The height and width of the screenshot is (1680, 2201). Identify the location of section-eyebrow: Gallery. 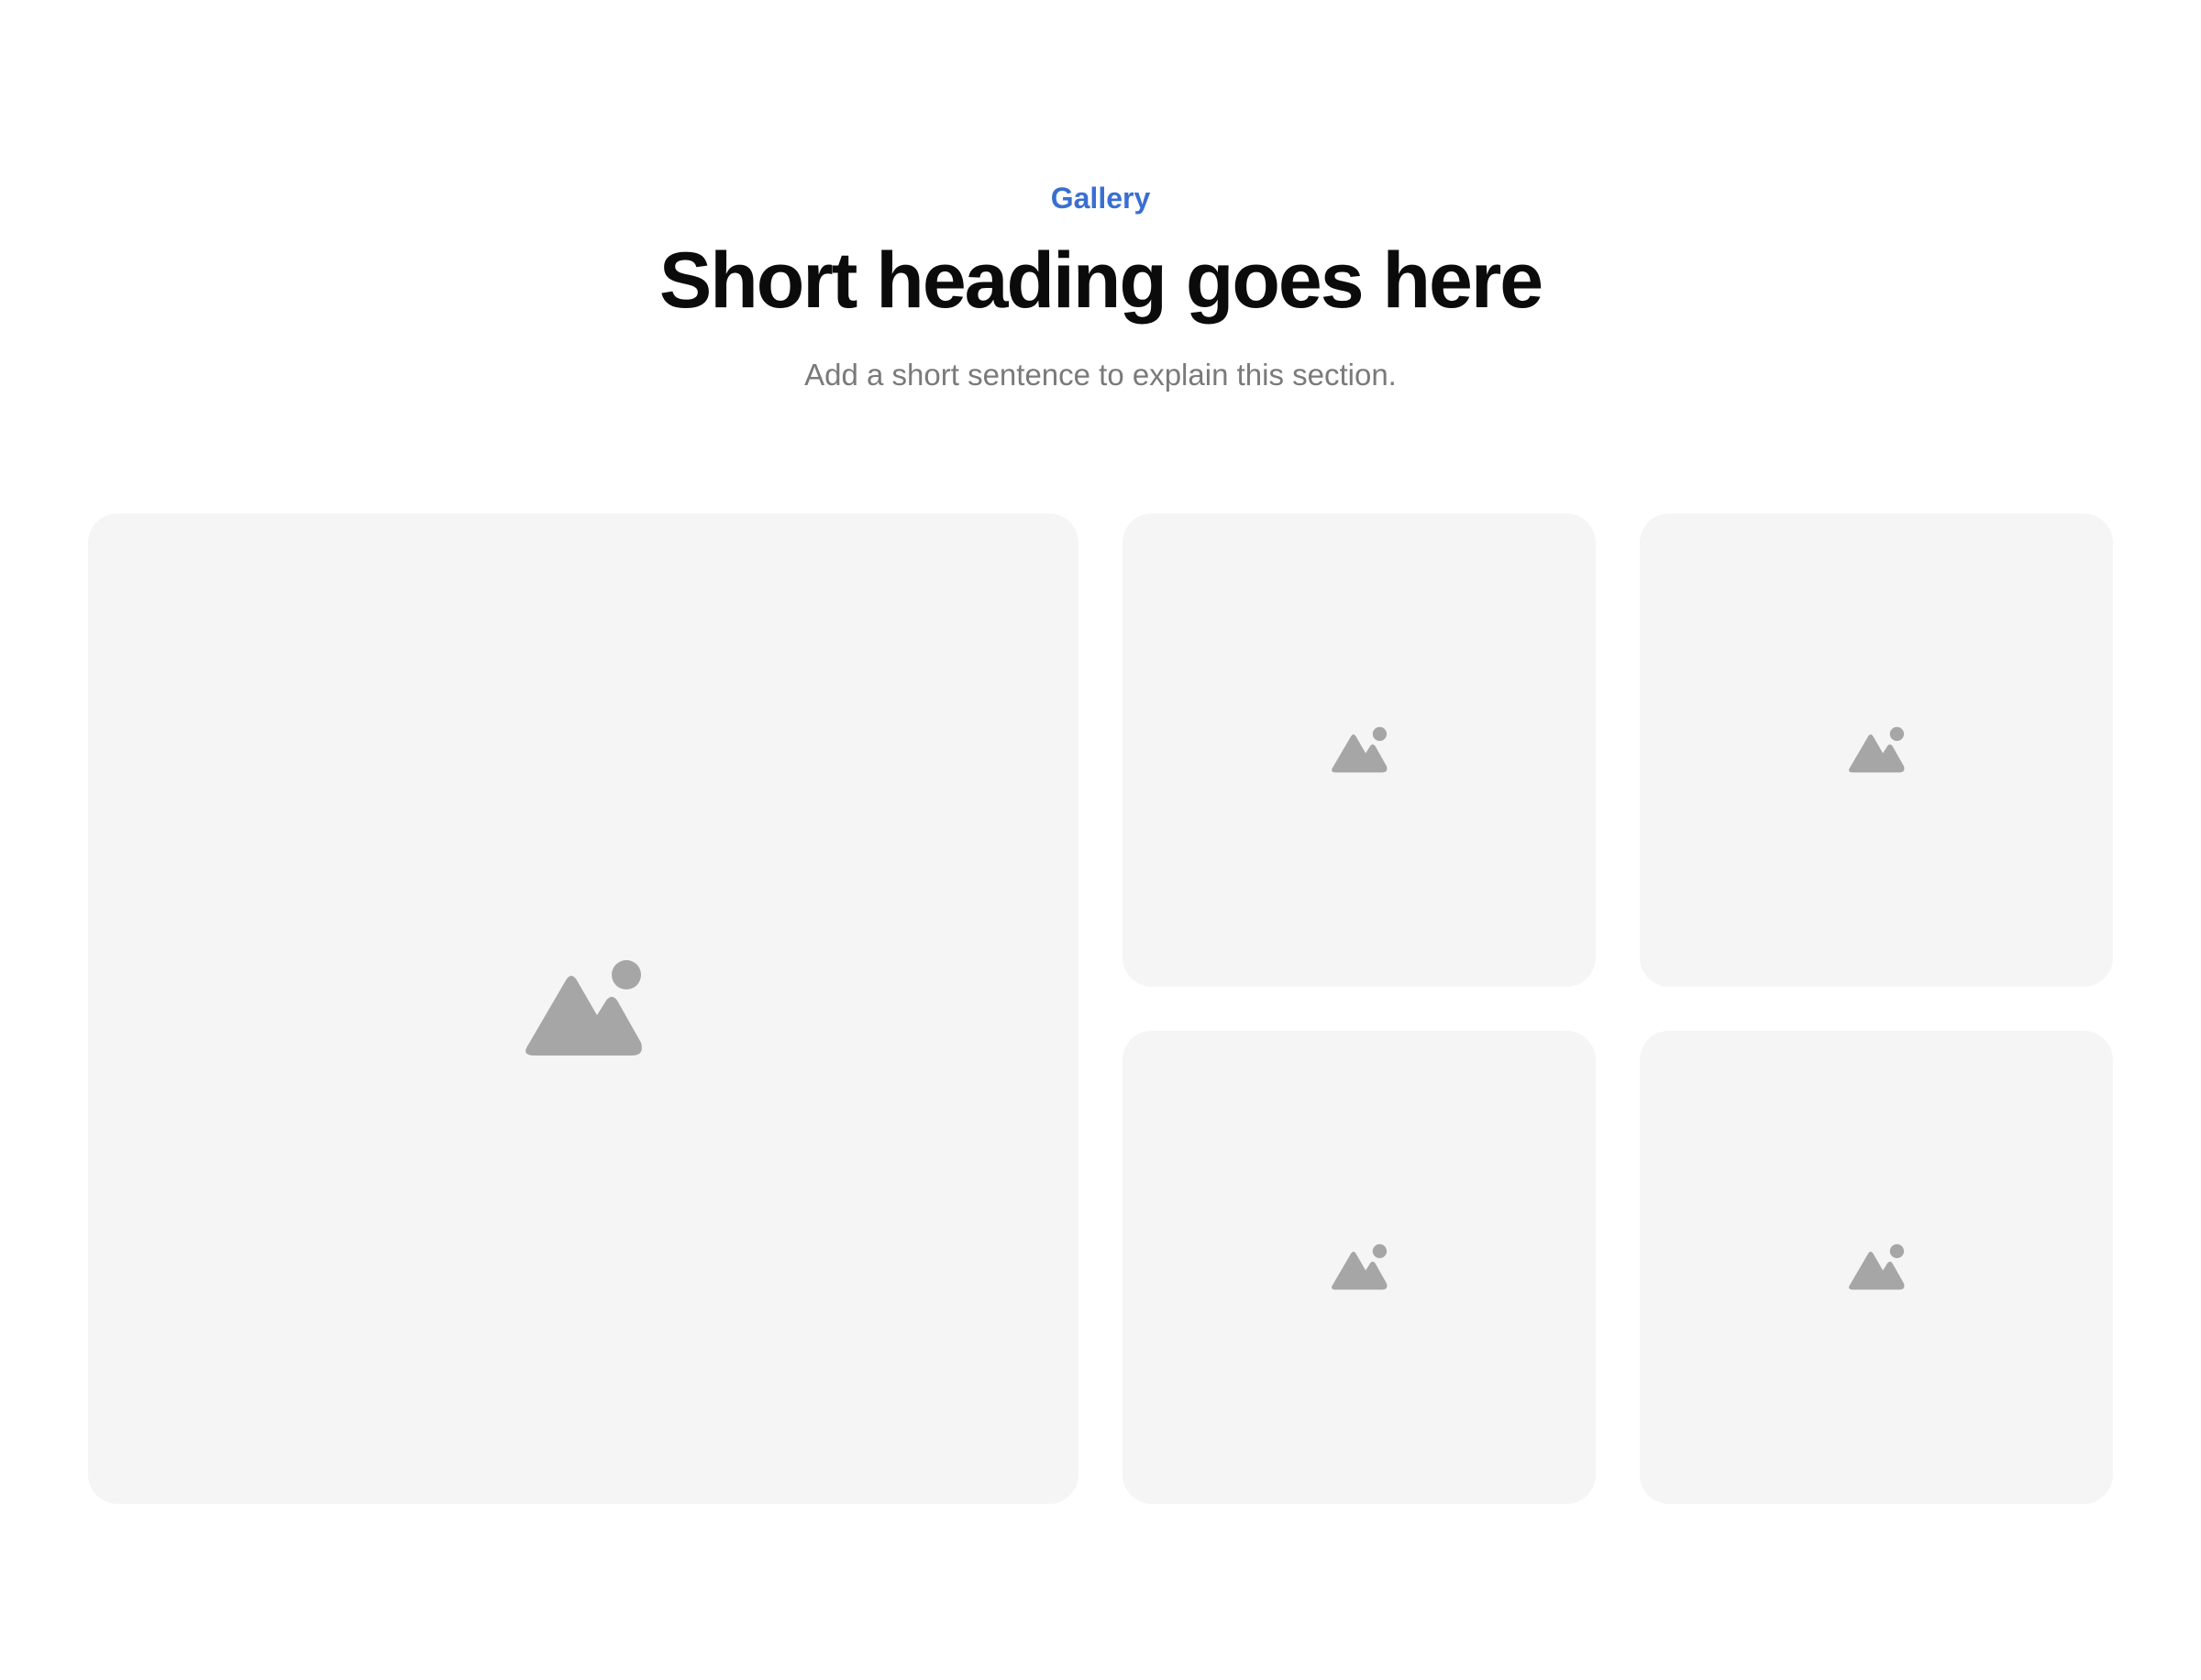
(1100, 198).